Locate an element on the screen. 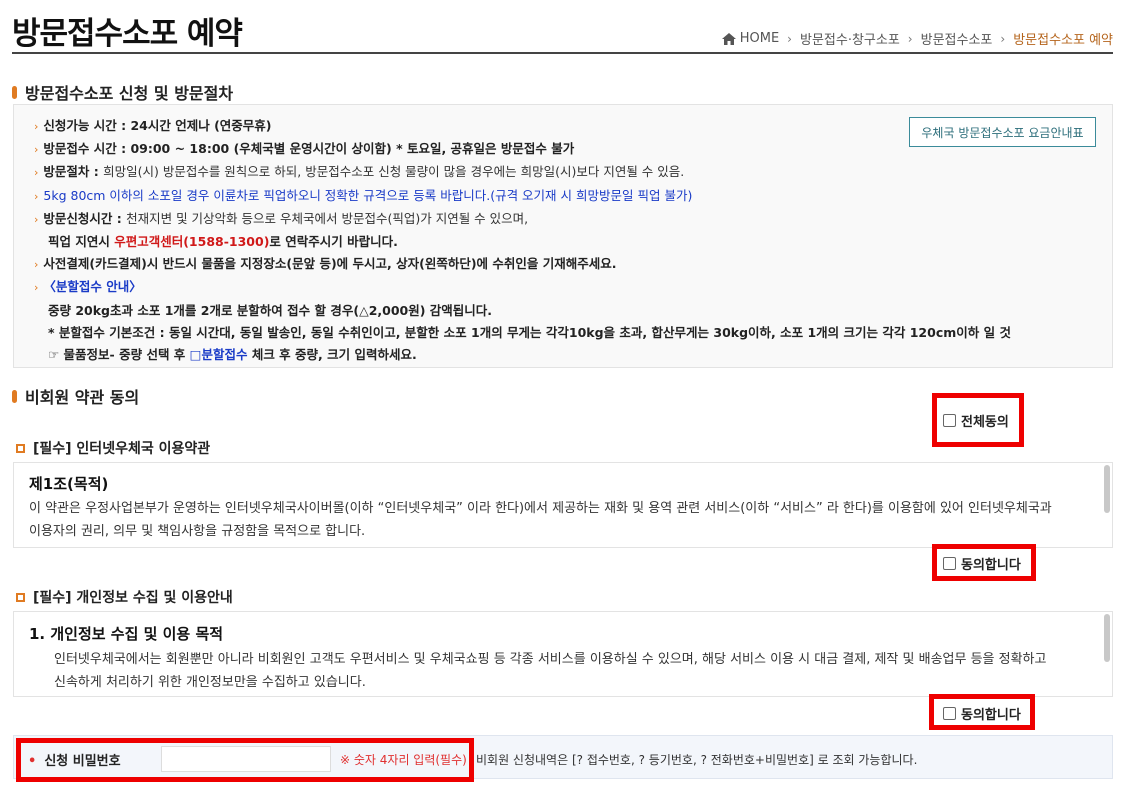  terms1-article-title: 제1조(목적) is located at coordinates (69, 484).